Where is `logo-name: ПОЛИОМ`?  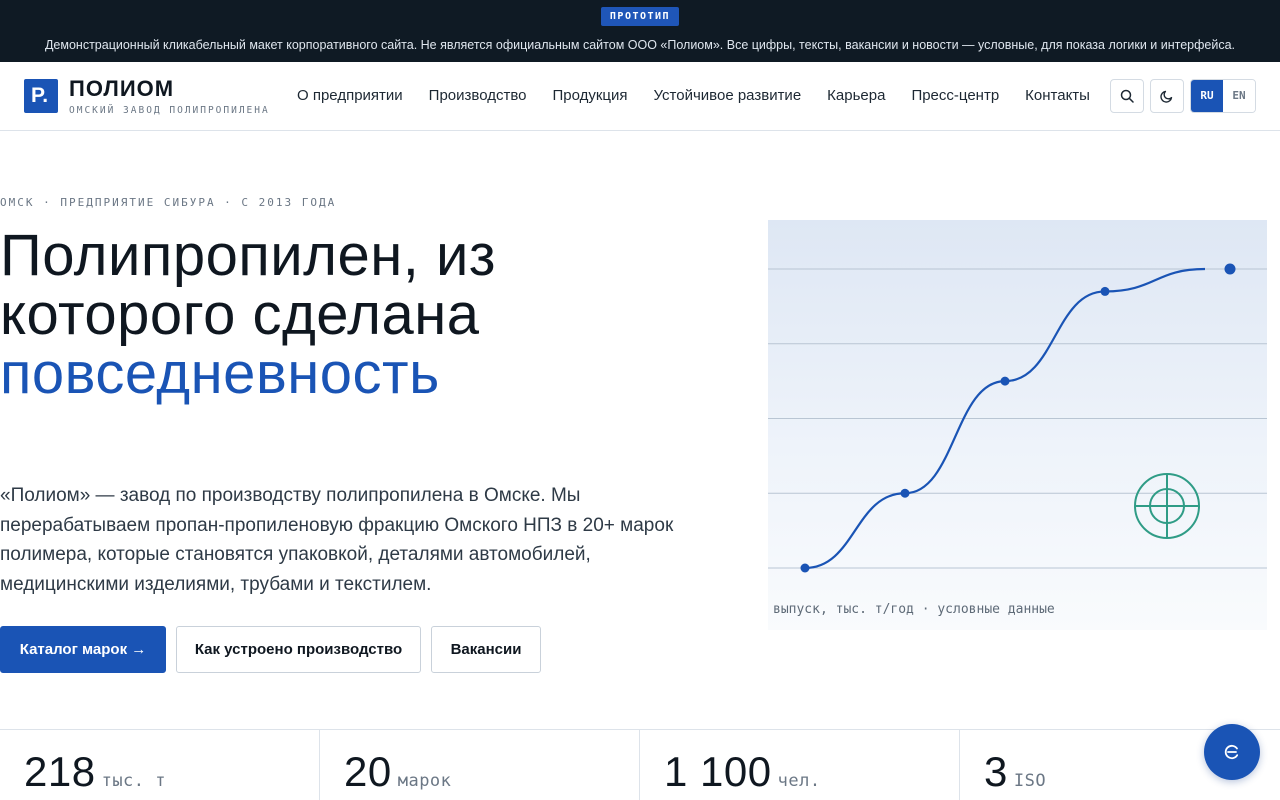 logo-name: ПОЛИОМ is located at coordinates (121, 89).